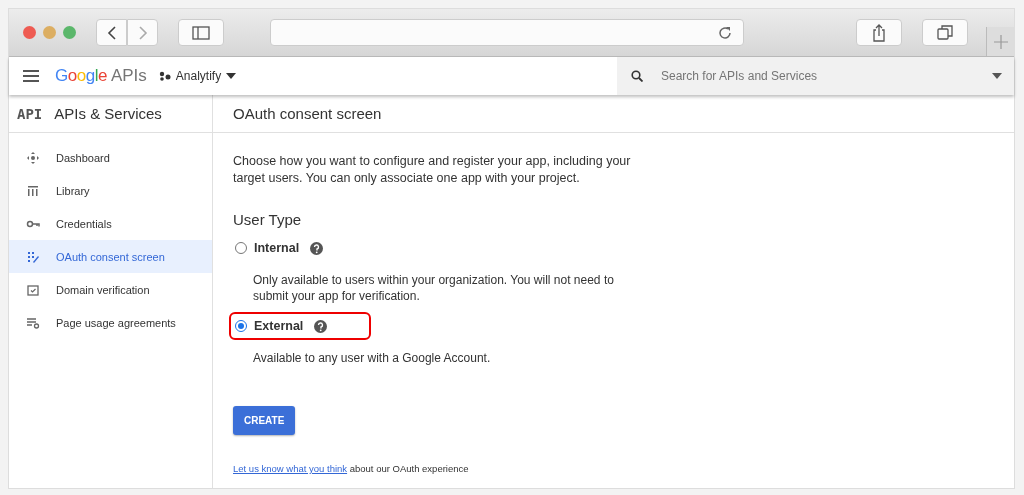 The image size is (1024, 495). I want to click on close-icon, so click(29, 32).